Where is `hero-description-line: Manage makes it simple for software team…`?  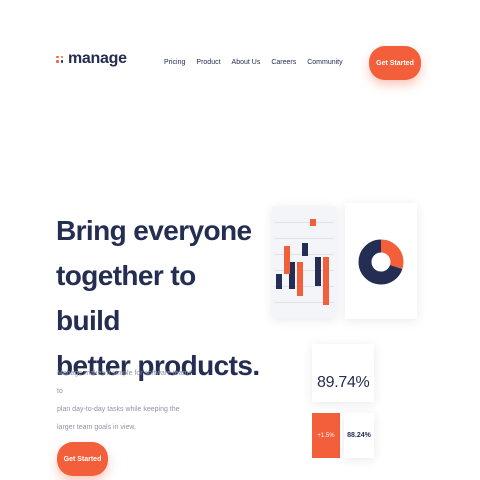 hero-description-line: Manage makes it simple for software team… is located at coordinates (124, 382).